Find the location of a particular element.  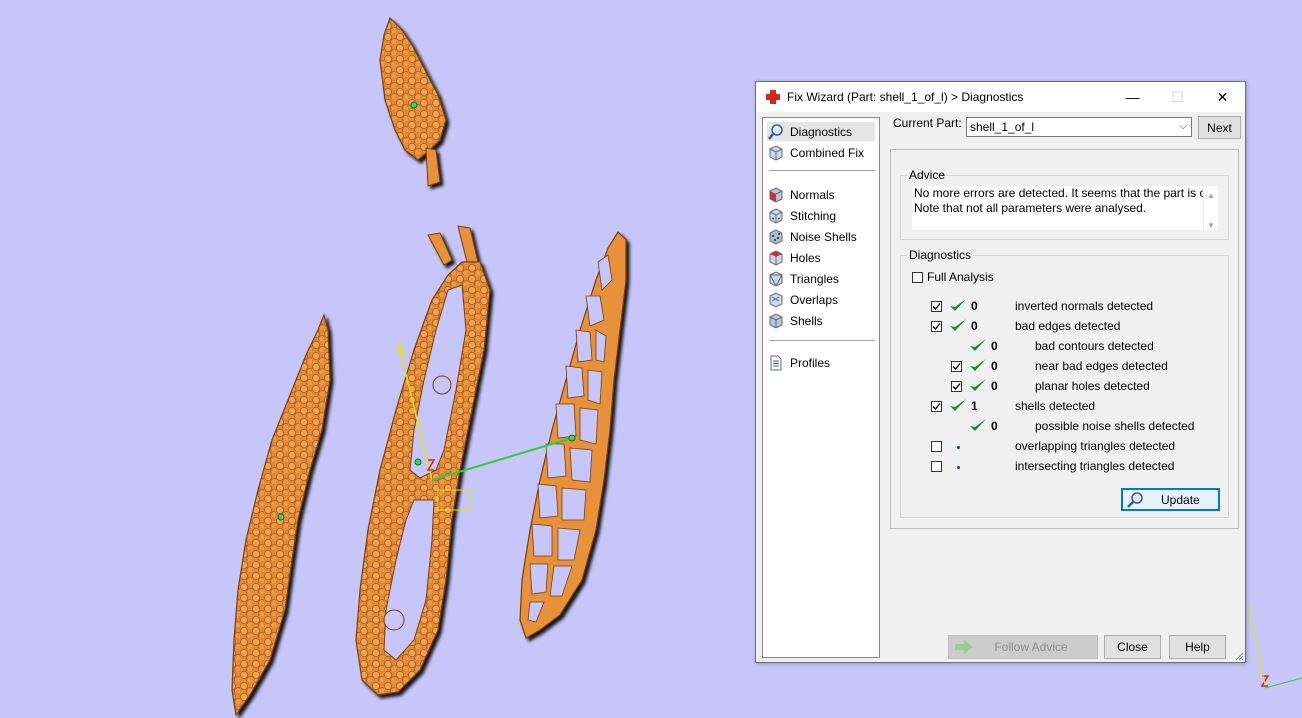

follow-advice-label: Follow Advice is located at coordinates (1031, 647).